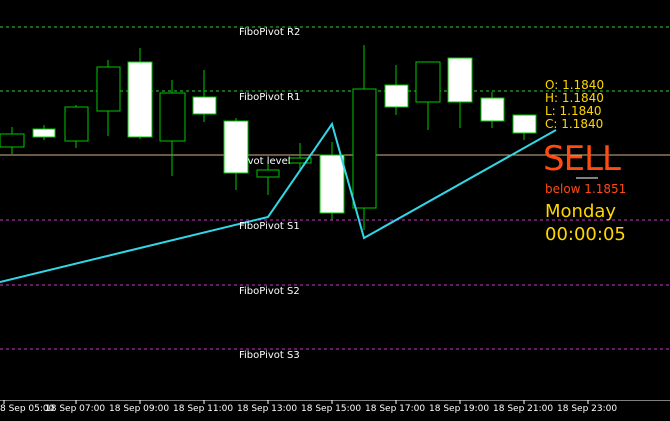  Describe the element at coordinates (587, 409) in the screenshot. I see `time-tick-label: 18 Sep 23:00` at that location.